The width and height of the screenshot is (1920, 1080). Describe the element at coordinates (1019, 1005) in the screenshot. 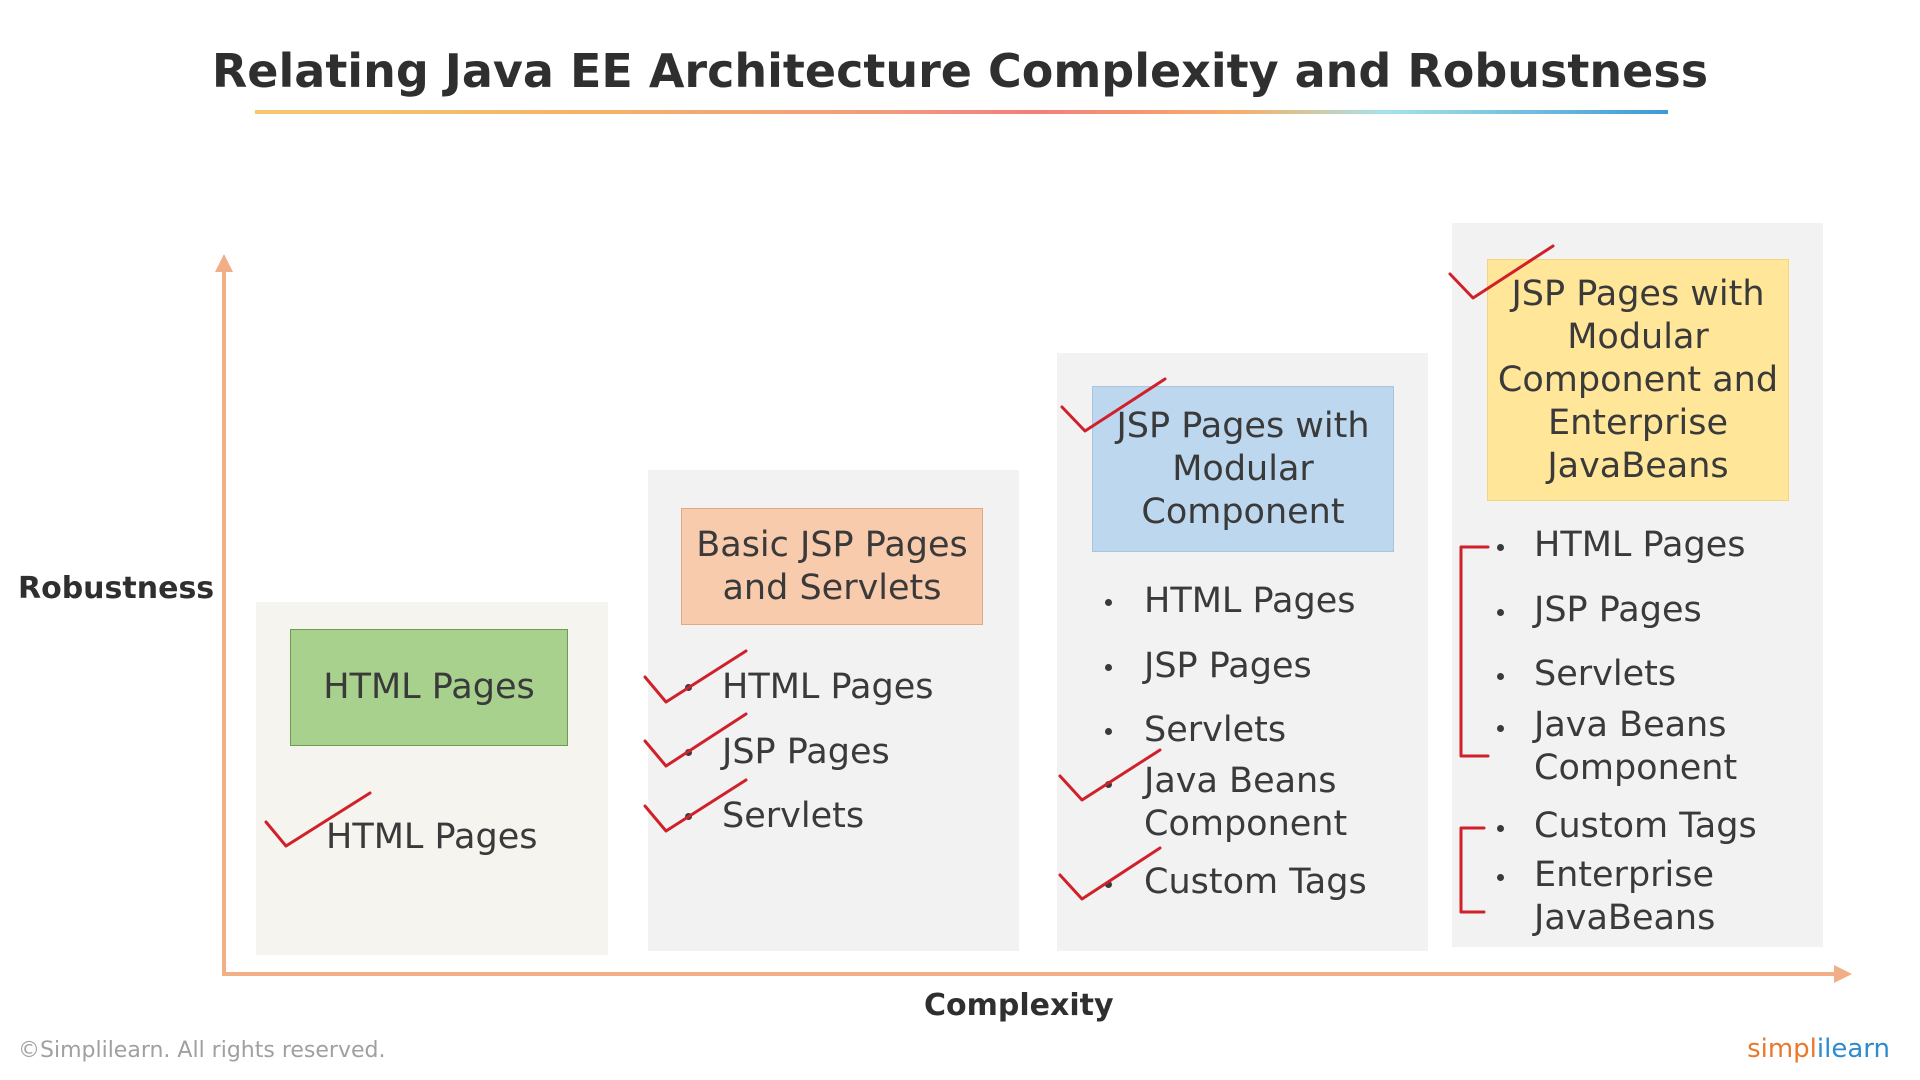

I see `x-axis-label: Complexity` at that location.